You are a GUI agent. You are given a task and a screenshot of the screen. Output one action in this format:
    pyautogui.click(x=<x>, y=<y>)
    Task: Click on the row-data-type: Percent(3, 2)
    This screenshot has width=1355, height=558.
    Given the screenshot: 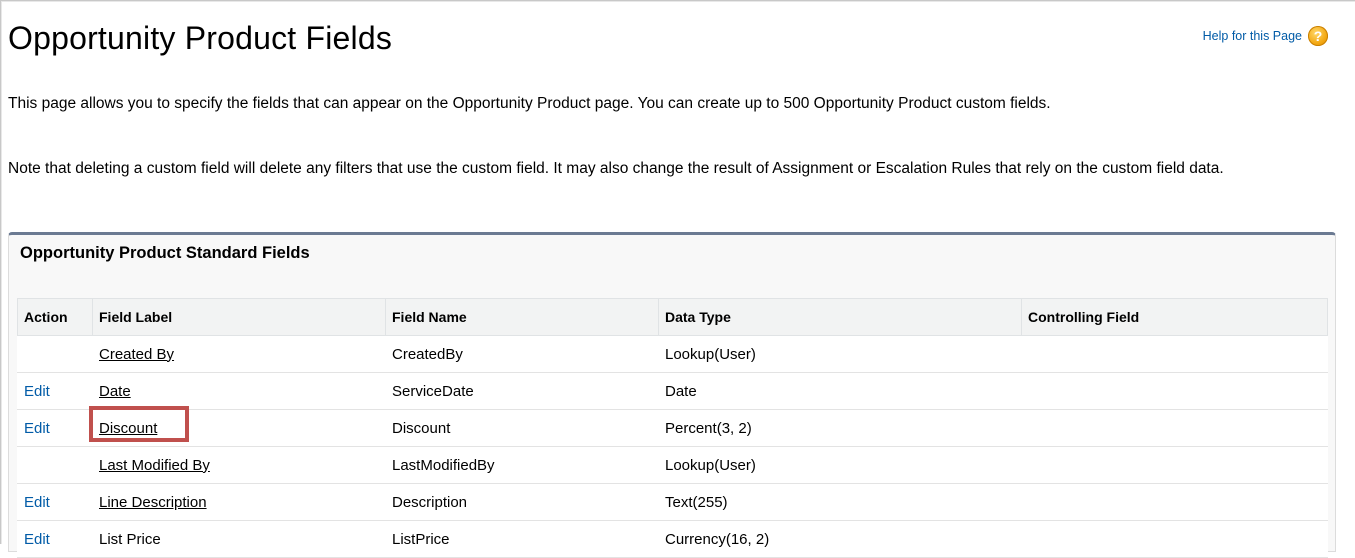 What is the action you would take?
    pyautogui.click(x=840, y=428)
    